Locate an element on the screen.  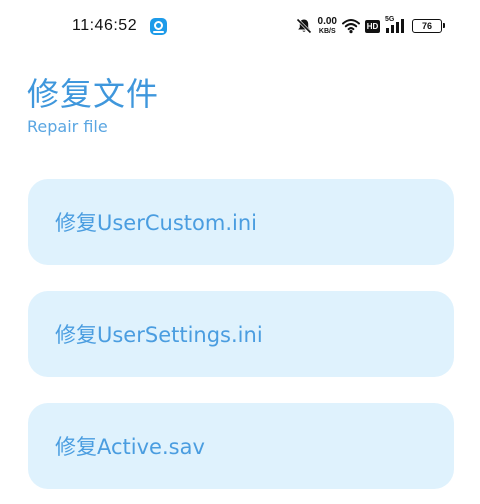
status-bar: 11:46:52 0.00 KB/S HD 5G 76 is located at coordinates (240, 28).